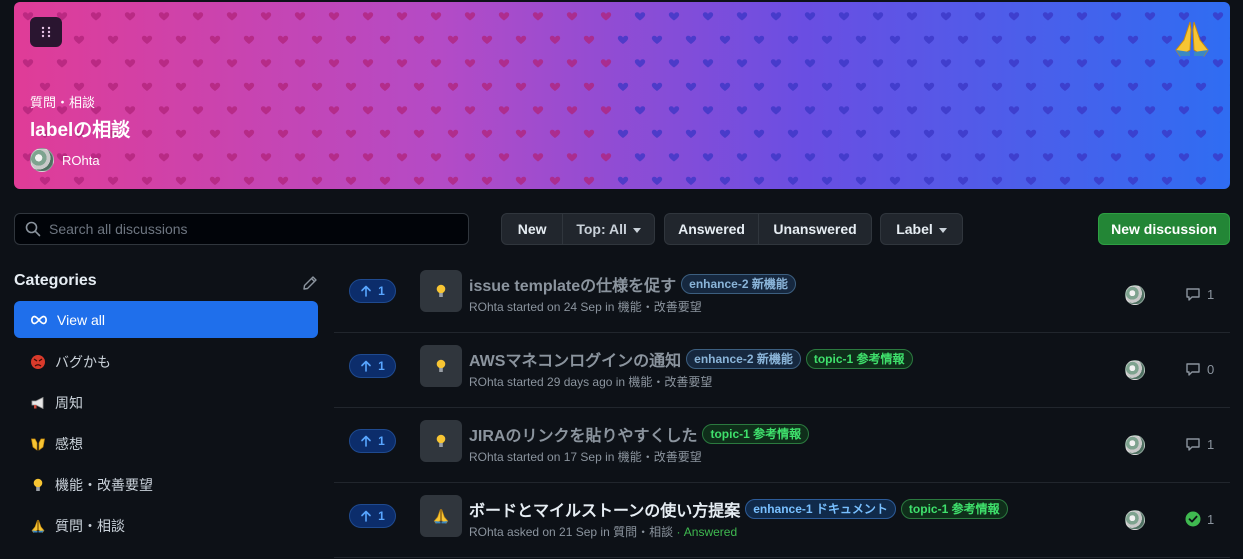  Describe the element at coordinates (575, 359) in the screenshot. I see `discussion-title-link: AWSマネコンログインの通知` at that location.